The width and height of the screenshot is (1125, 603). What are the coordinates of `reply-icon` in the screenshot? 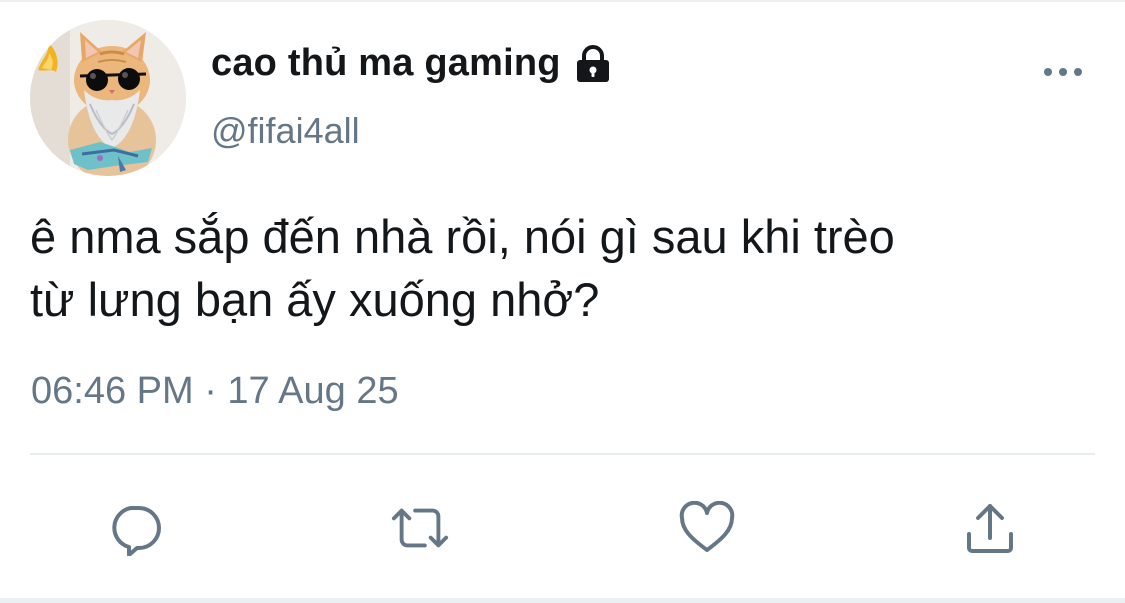 It's located at (136, 531).